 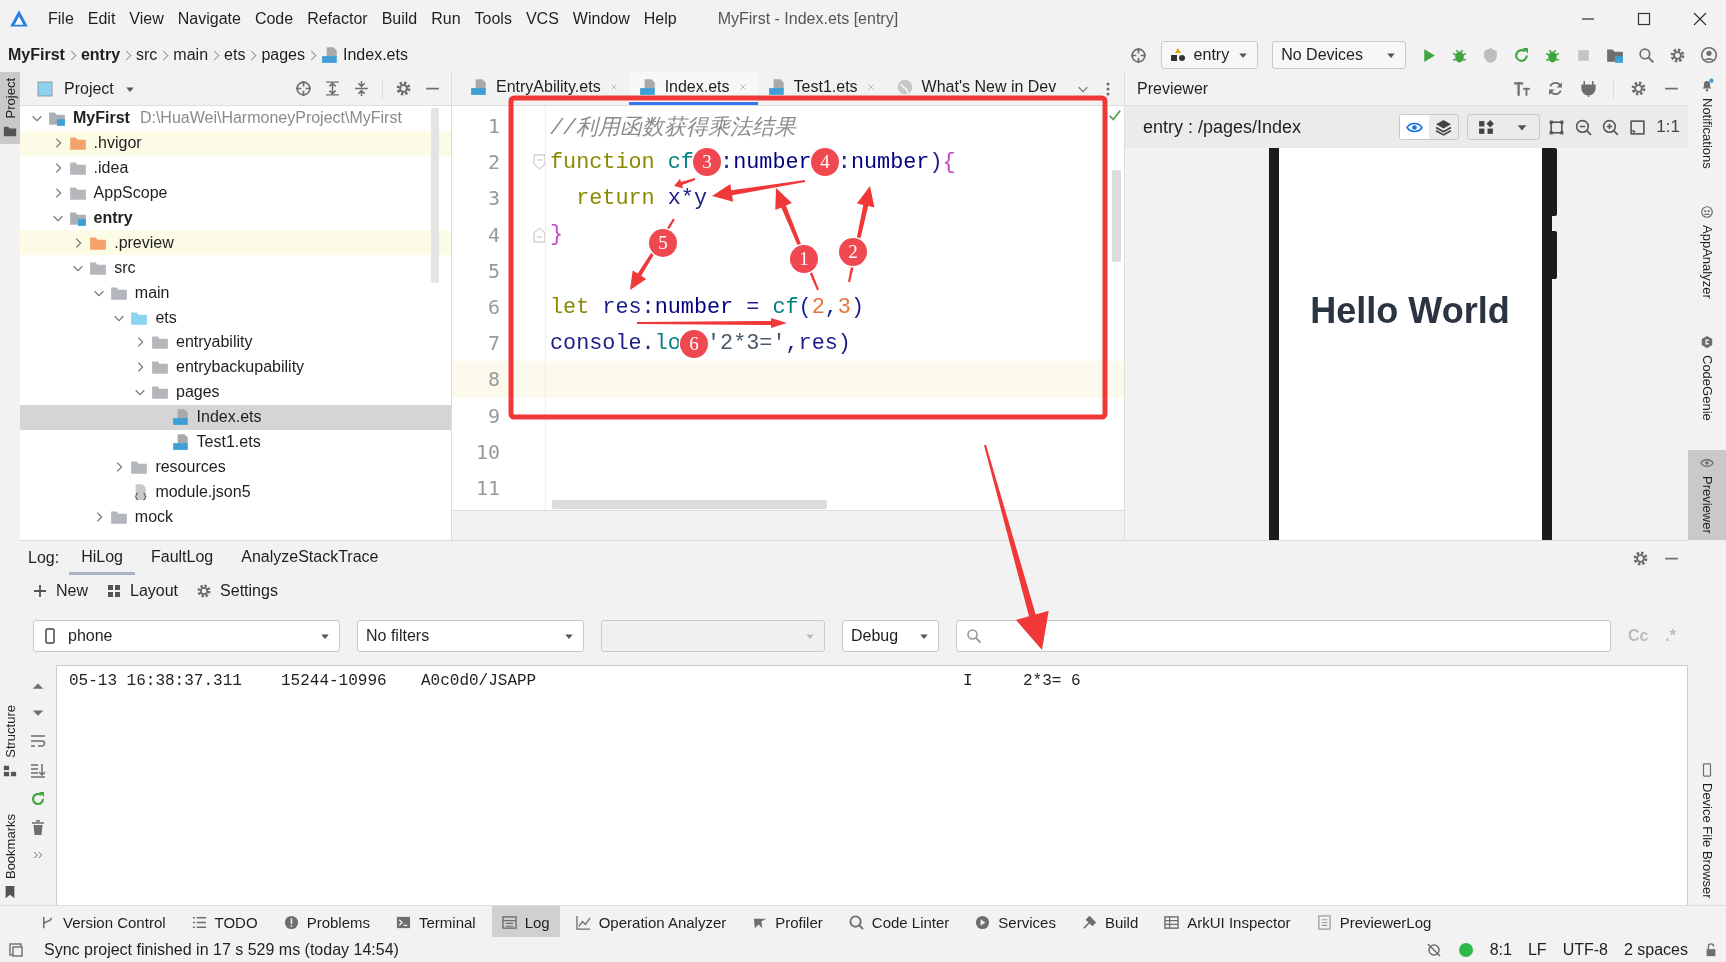 I want to click on file-encoding: UTF-8, so click(x=1585, y=949).